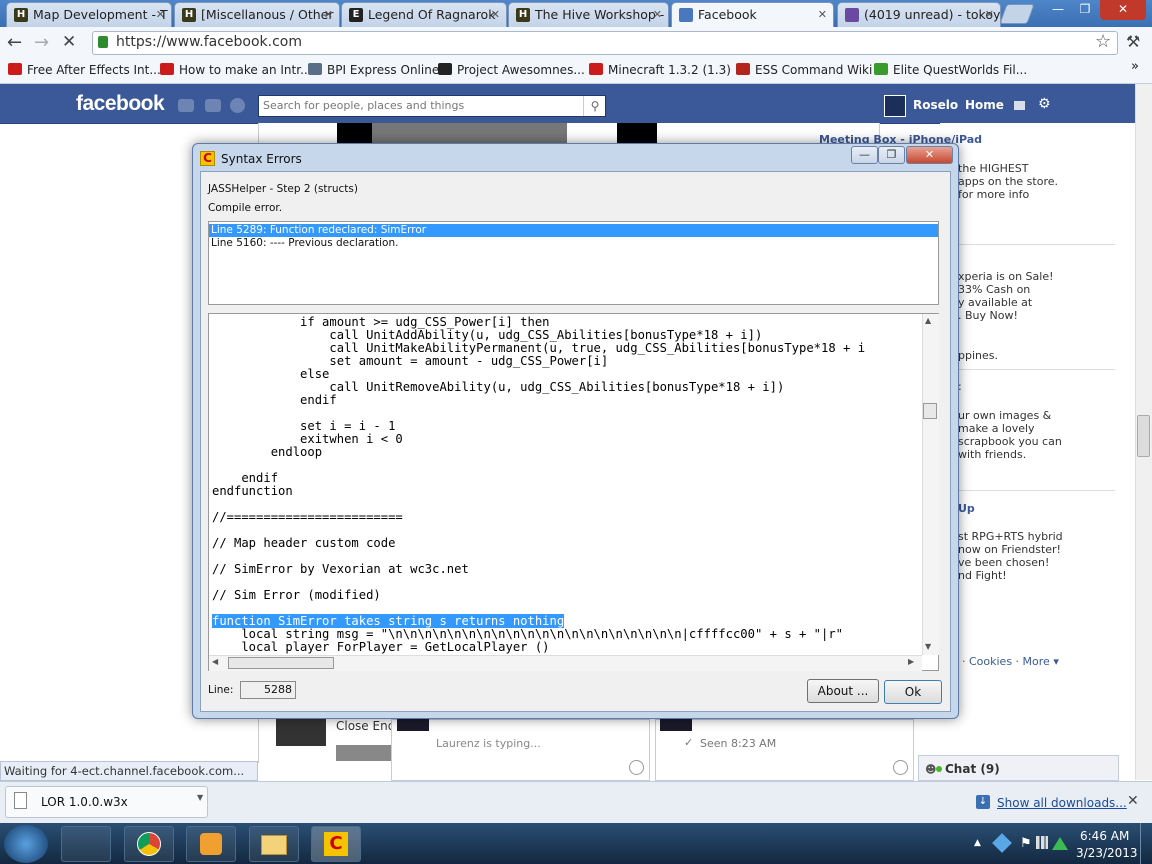 Image resolution: width=1152 pixels, height=864 pixels. Describe the element at coordinates (784, 750) in the screenshot. I see `chat-window-second` at that location.